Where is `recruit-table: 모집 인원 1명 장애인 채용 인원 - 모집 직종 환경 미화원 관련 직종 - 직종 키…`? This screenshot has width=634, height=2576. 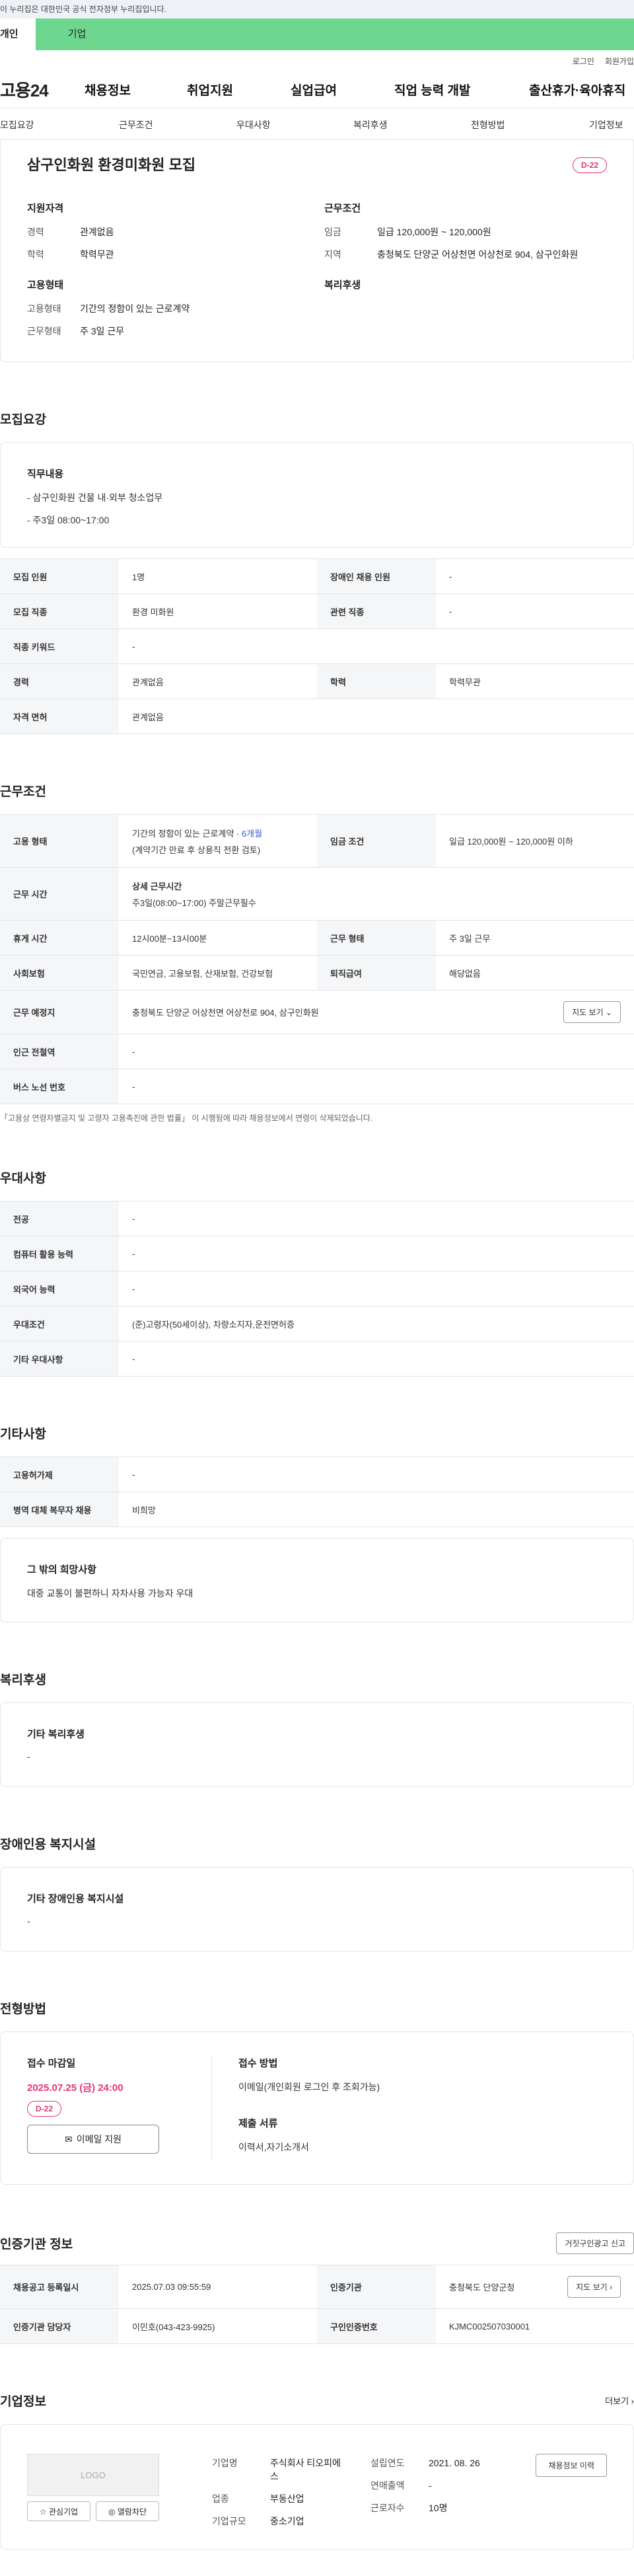 recruit-table: 모집 인원 1명 장애인 채용 인원 - 모집 직종 환경 미화원 관련 직종 - 직종 키… is located at coordinates (317, 646).